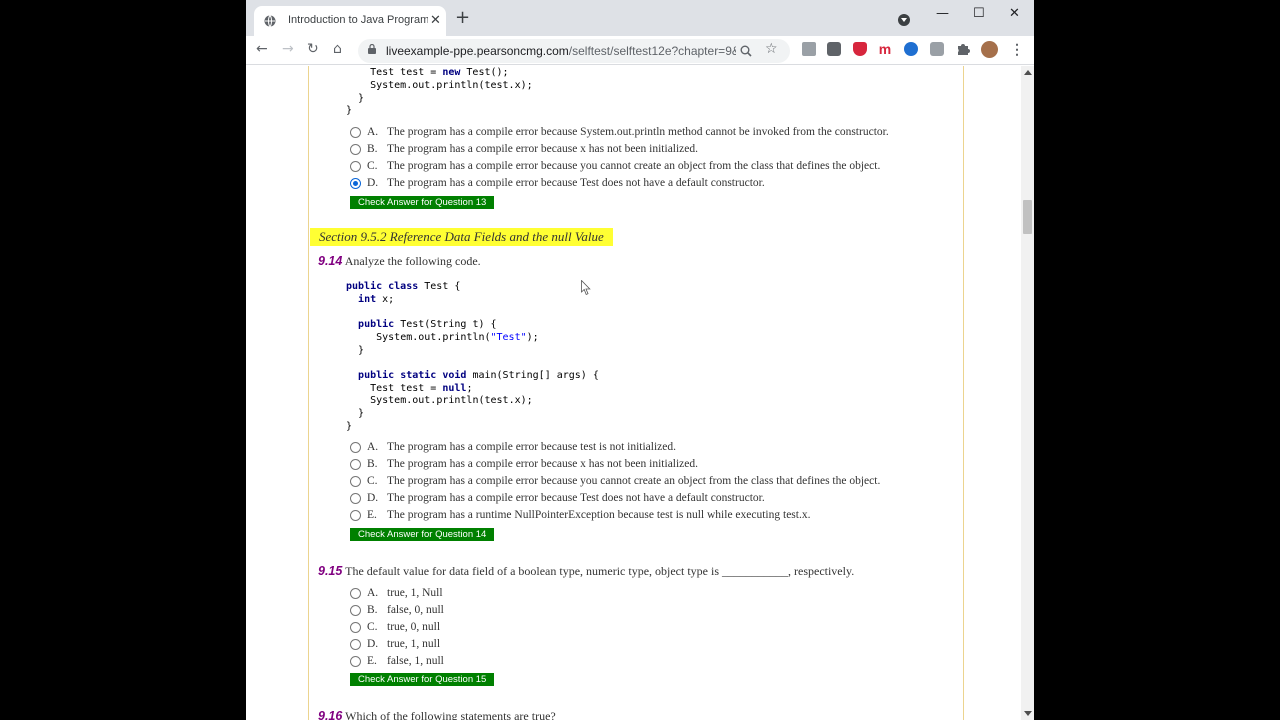 The height and width of the screenshot is (720, 1280). I want to click on close-tab-icon: ✕, so click(435, 20).